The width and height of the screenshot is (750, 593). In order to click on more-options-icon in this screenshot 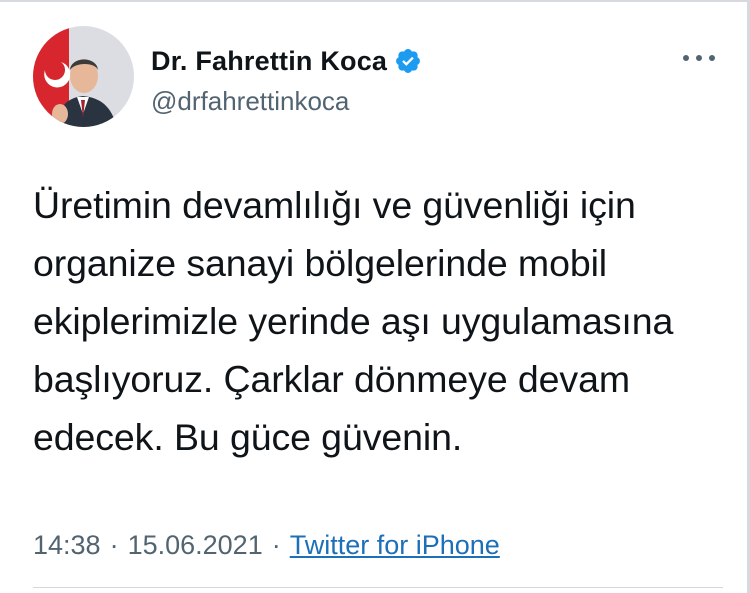, I will do `click(699, 58)`.